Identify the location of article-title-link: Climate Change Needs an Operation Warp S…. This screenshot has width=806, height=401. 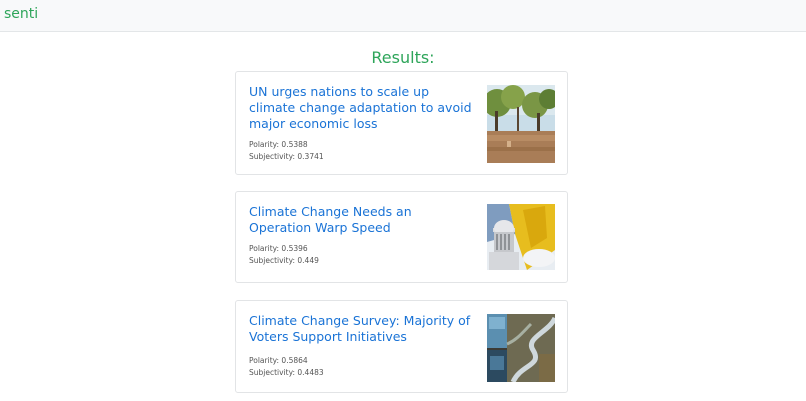
(363, 220).